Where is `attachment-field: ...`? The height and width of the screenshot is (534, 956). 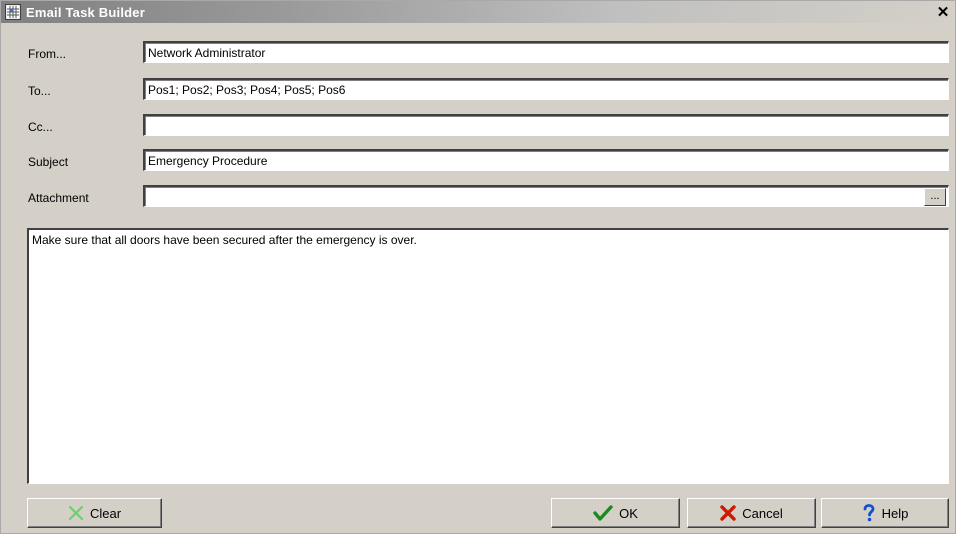
attachment-field: ... is located at coordinates (546, 196).